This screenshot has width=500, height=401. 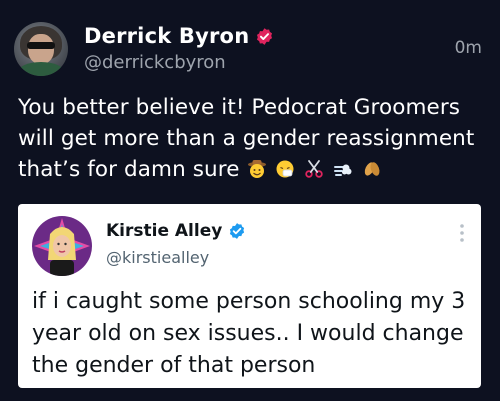 What do you see at coordinates (264, 36) in the screenshot?
I see `verified-seal-icon` at bounding box center [264, 36].